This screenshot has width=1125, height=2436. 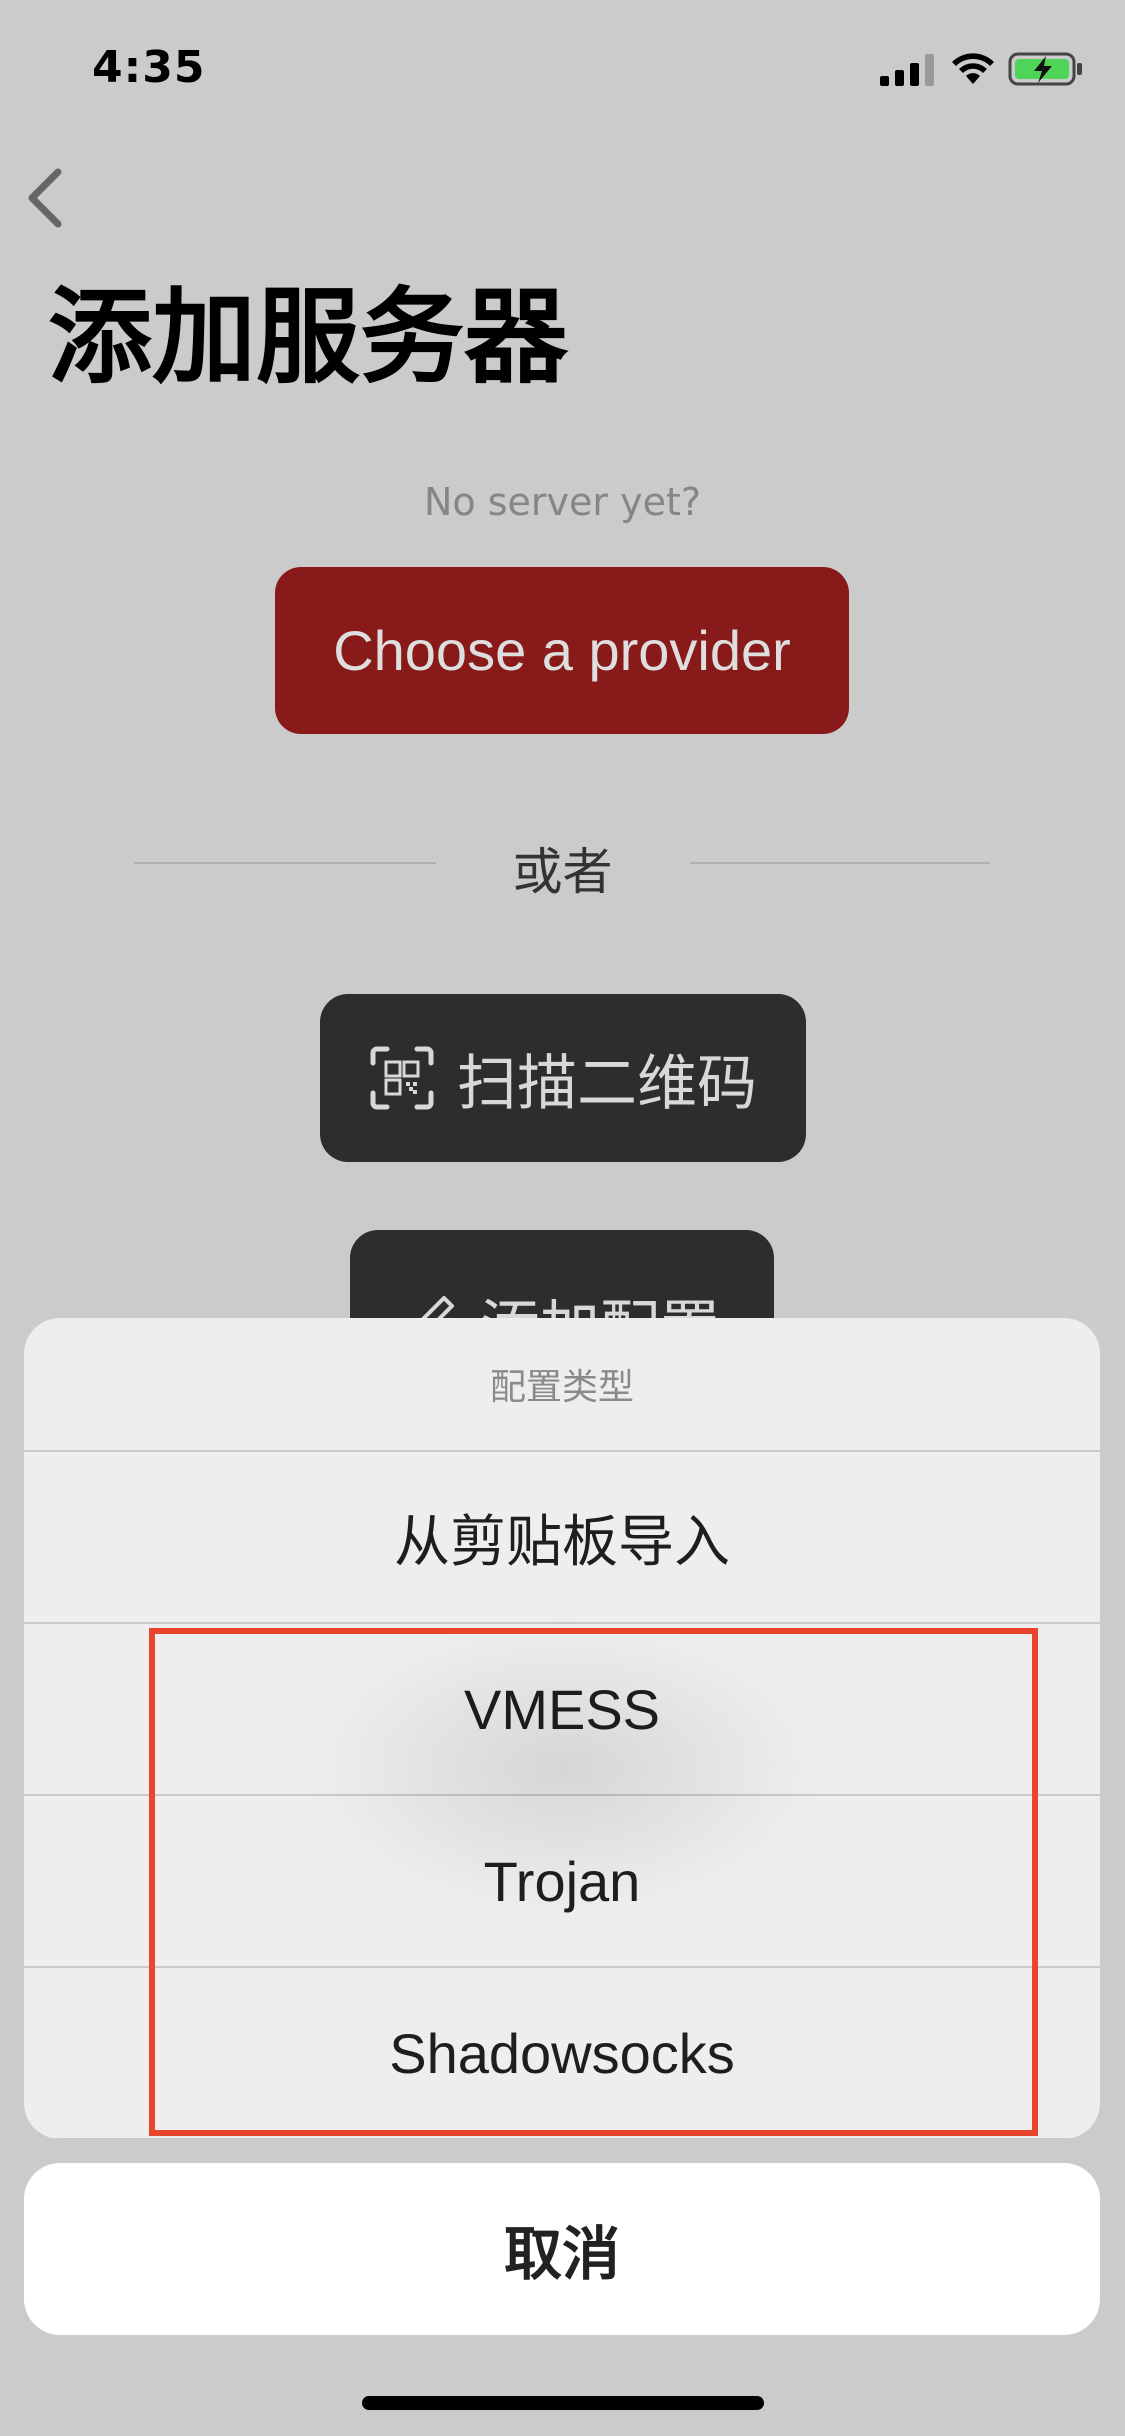 I want to click on divider-right, so click(x=840, y=863).